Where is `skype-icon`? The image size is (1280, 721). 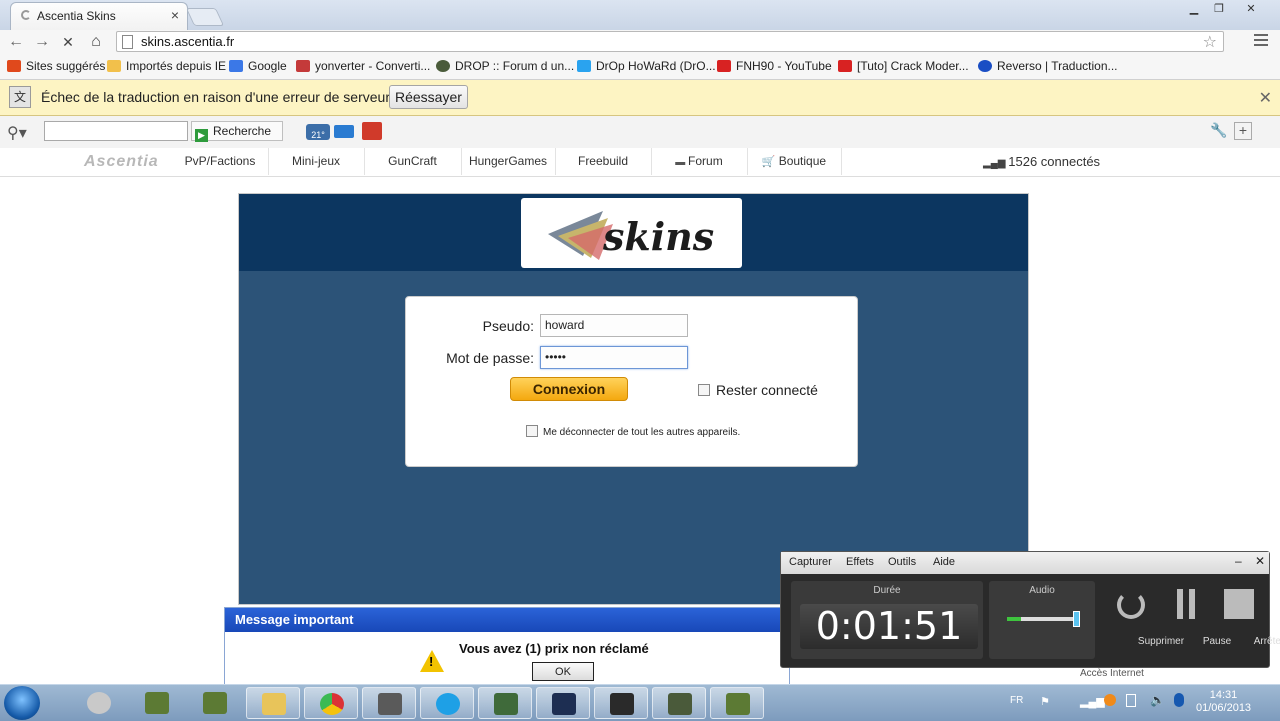
skype-icon is located at coordinates (448, 704).